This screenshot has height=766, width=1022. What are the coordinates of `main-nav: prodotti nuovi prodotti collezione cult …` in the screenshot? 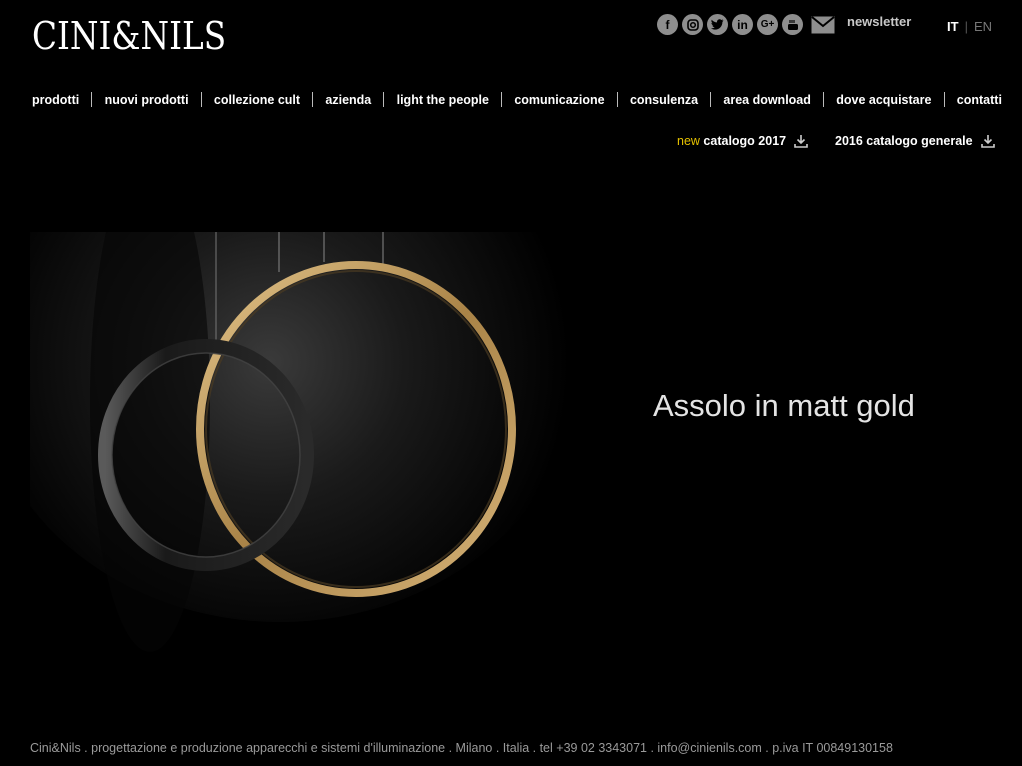 It's located at (511, 99).